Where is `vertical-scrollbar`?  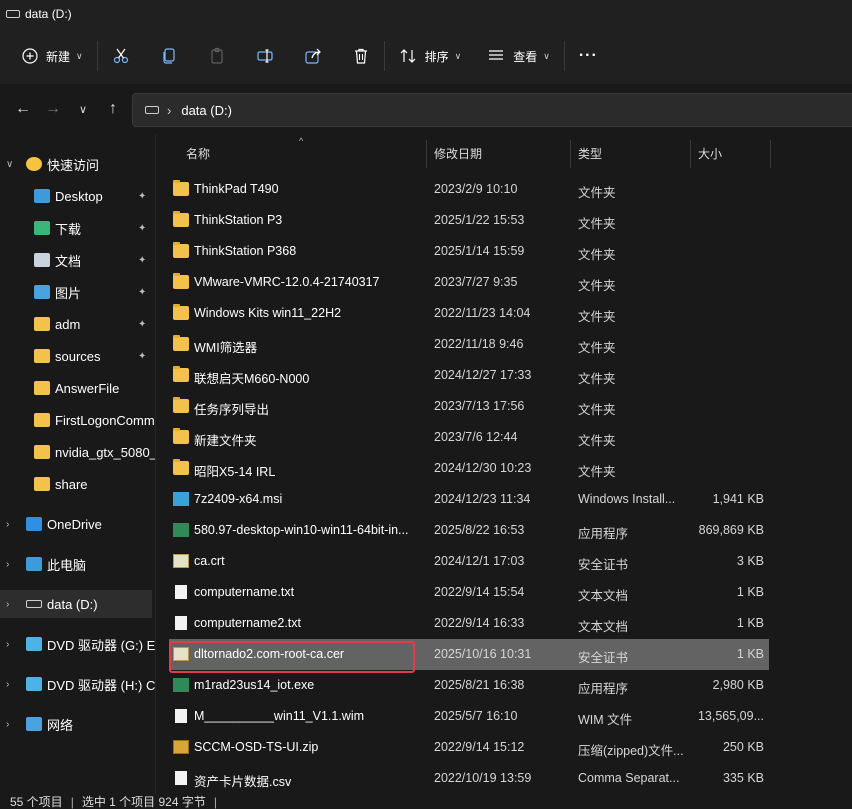 vertical-scrollbar is located at coordinates (842, 483).